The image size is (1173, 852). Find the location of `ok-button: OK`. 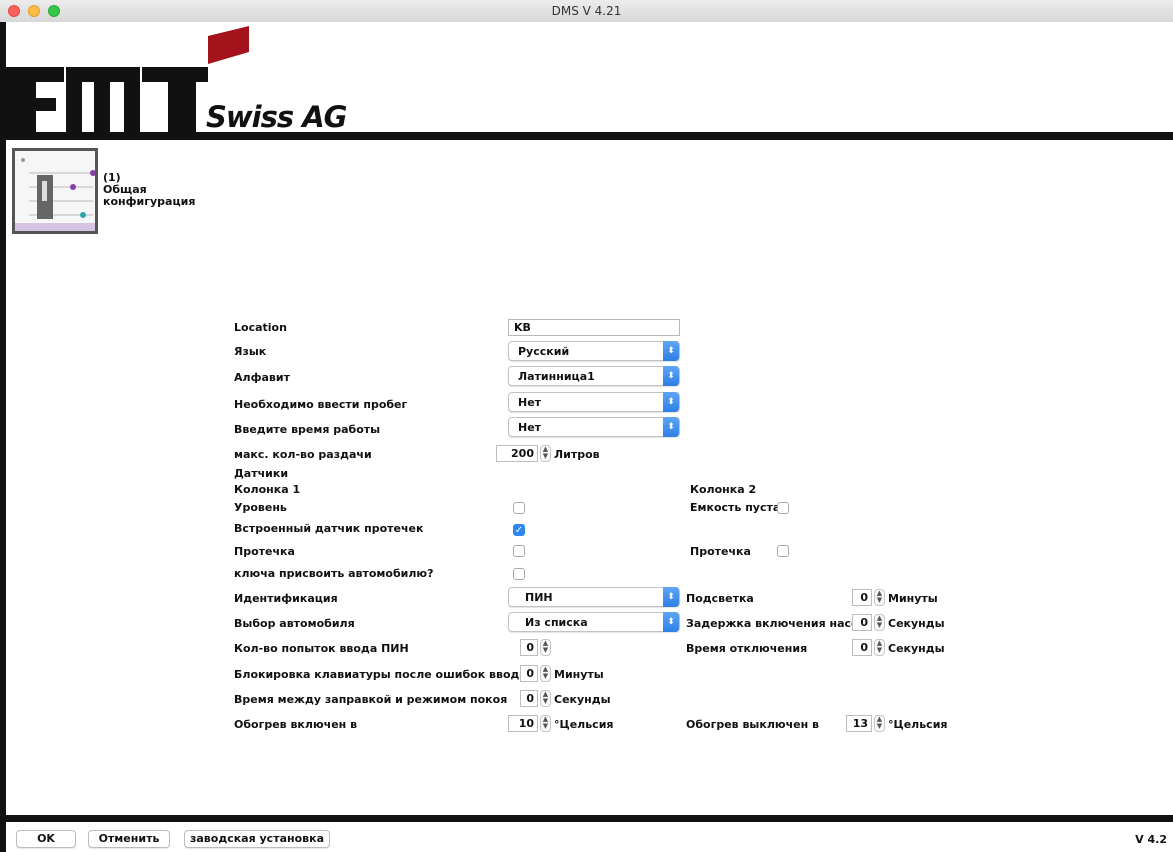

ok-button: OK is located at coordinates (46, 839).